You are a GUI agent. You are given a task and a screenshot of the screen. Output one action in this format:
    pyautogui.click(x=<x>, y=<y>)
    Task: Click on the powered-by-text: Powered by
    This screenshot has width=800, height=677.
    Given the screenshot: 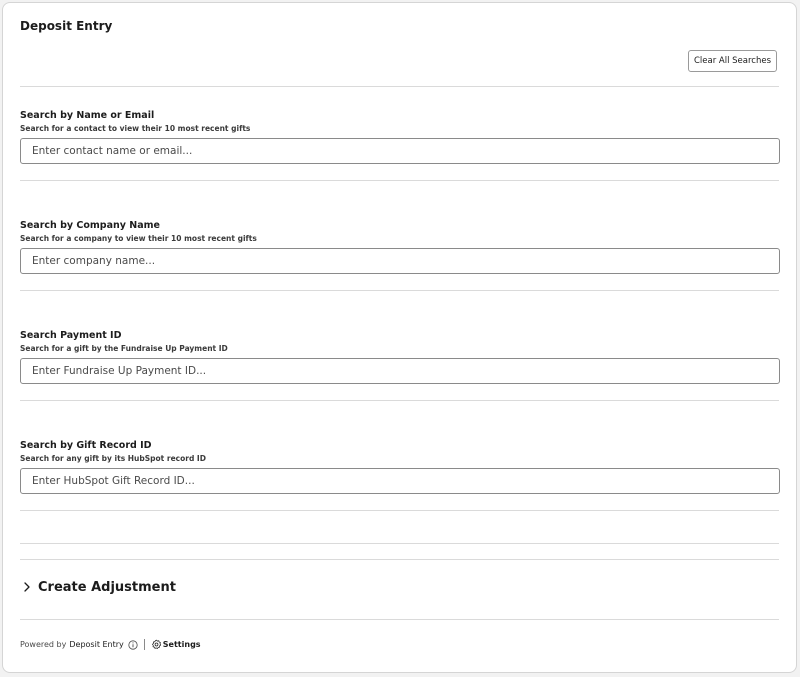 What is the action you would take?
    pyautogui.click(x=43, y=644)
    